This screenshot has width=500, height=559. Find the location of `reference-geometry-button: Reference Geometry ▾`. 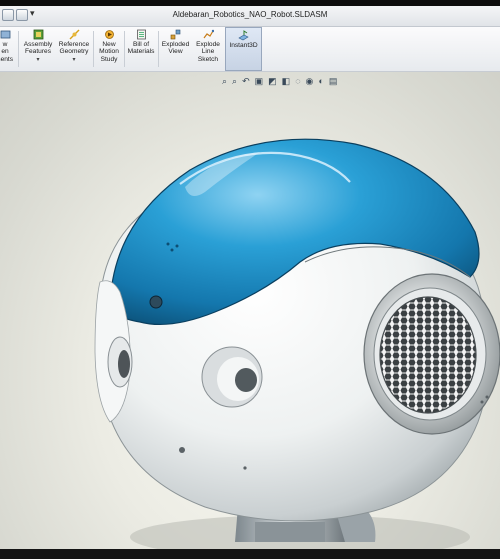

reference-geometry-button: Reference Geometry ▾ is located at coordinates (74, 49).